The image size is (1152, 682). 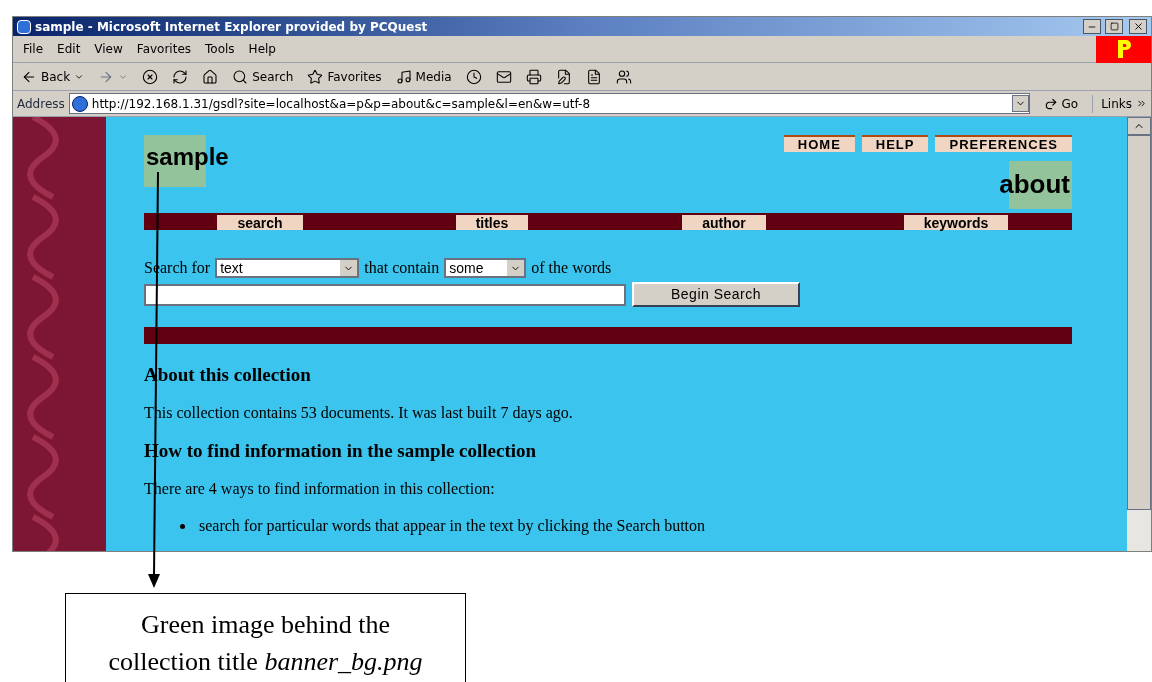 I want to click on begin-search-button: Begin Search, so click(x=716, y=294).